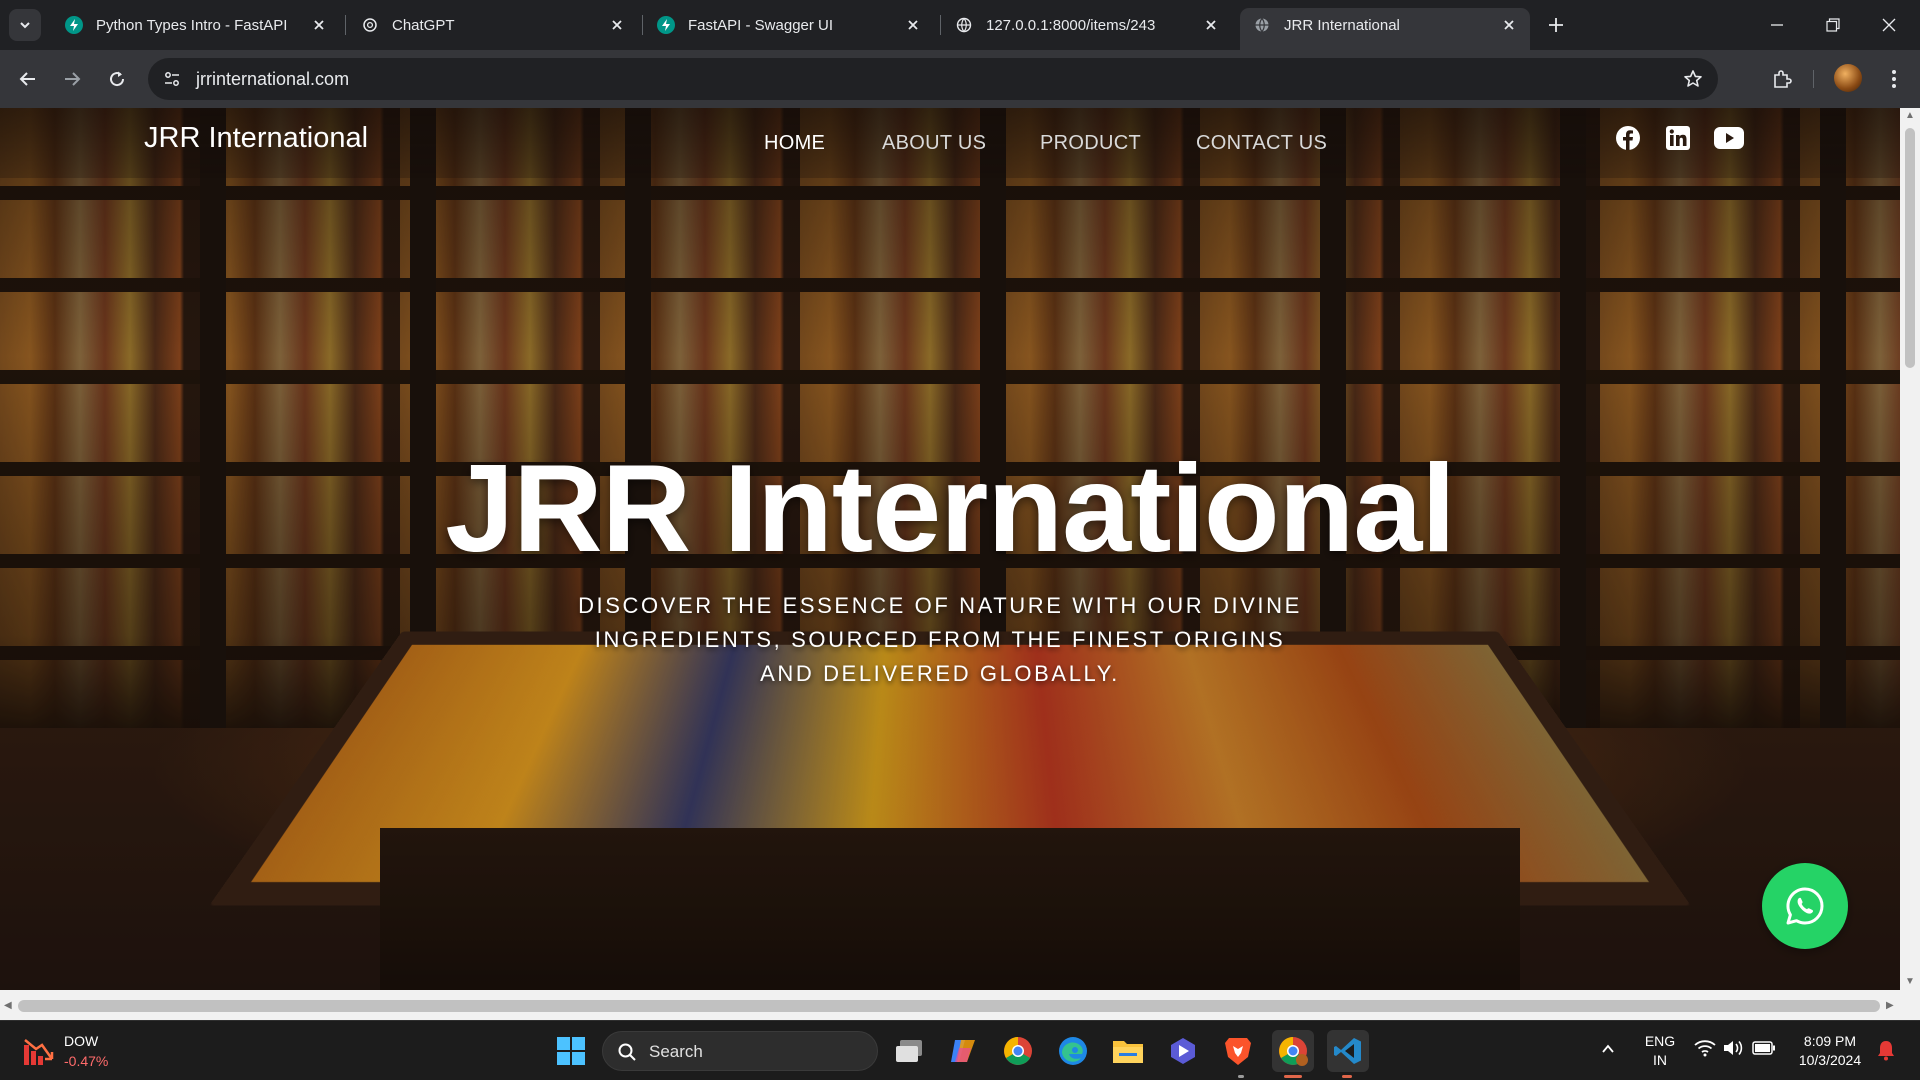 The image size is (1920, 1080). What do you see at coordinates (1705, 1050) in the screenshot?
I see `wifi-icon` at bounding box center [1705, 1050].